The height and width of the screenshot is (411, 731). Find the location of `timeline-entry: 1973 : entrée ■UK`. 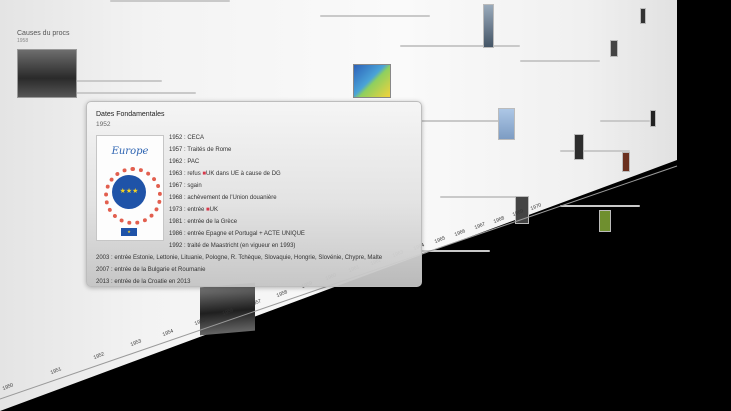

timeline-entry: 1973 : entrée ■UK is located at coordinates (193, 210).